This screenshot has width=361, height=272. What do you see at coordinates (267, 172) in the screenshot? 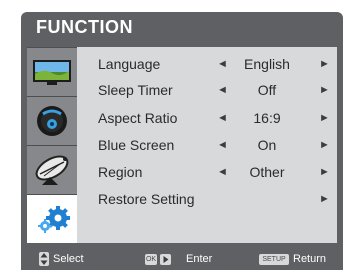
I see `menu-row-value: Other` at bounding box center [267, 172].